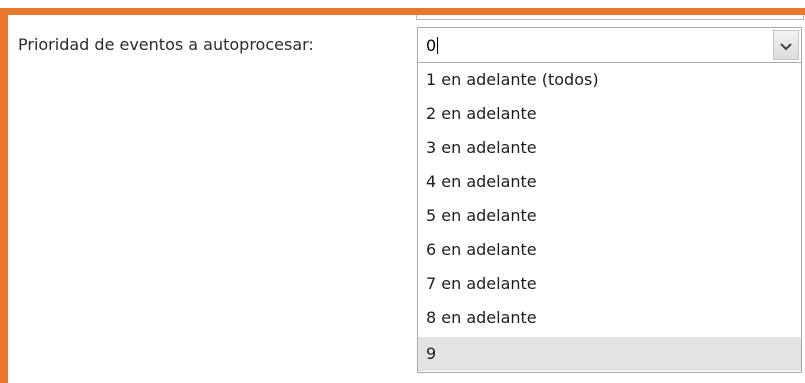 The height and width of the screenshot is (383, 805). What do you see at coordinates (432, 45) in the screenshot?
I see `priority-select-value: 0` at bounding box center [432, 45].